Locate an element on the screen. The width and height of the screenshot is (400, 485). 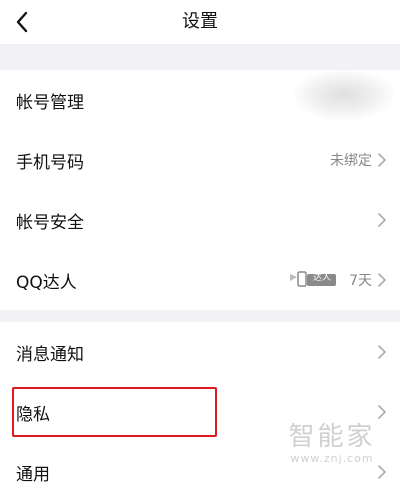
settings-item-value: 7天 is located at coordinates (360, 281).